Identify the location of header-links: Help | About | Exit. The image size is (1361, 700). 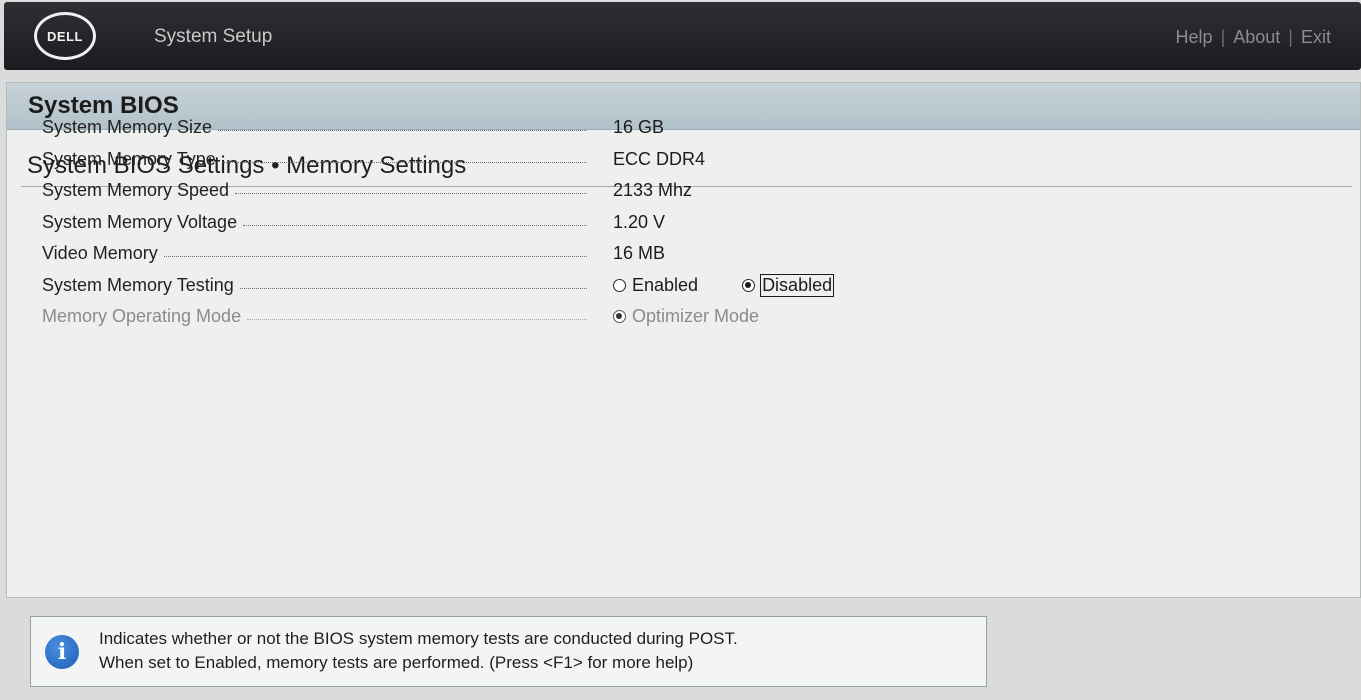
(1253, 37).